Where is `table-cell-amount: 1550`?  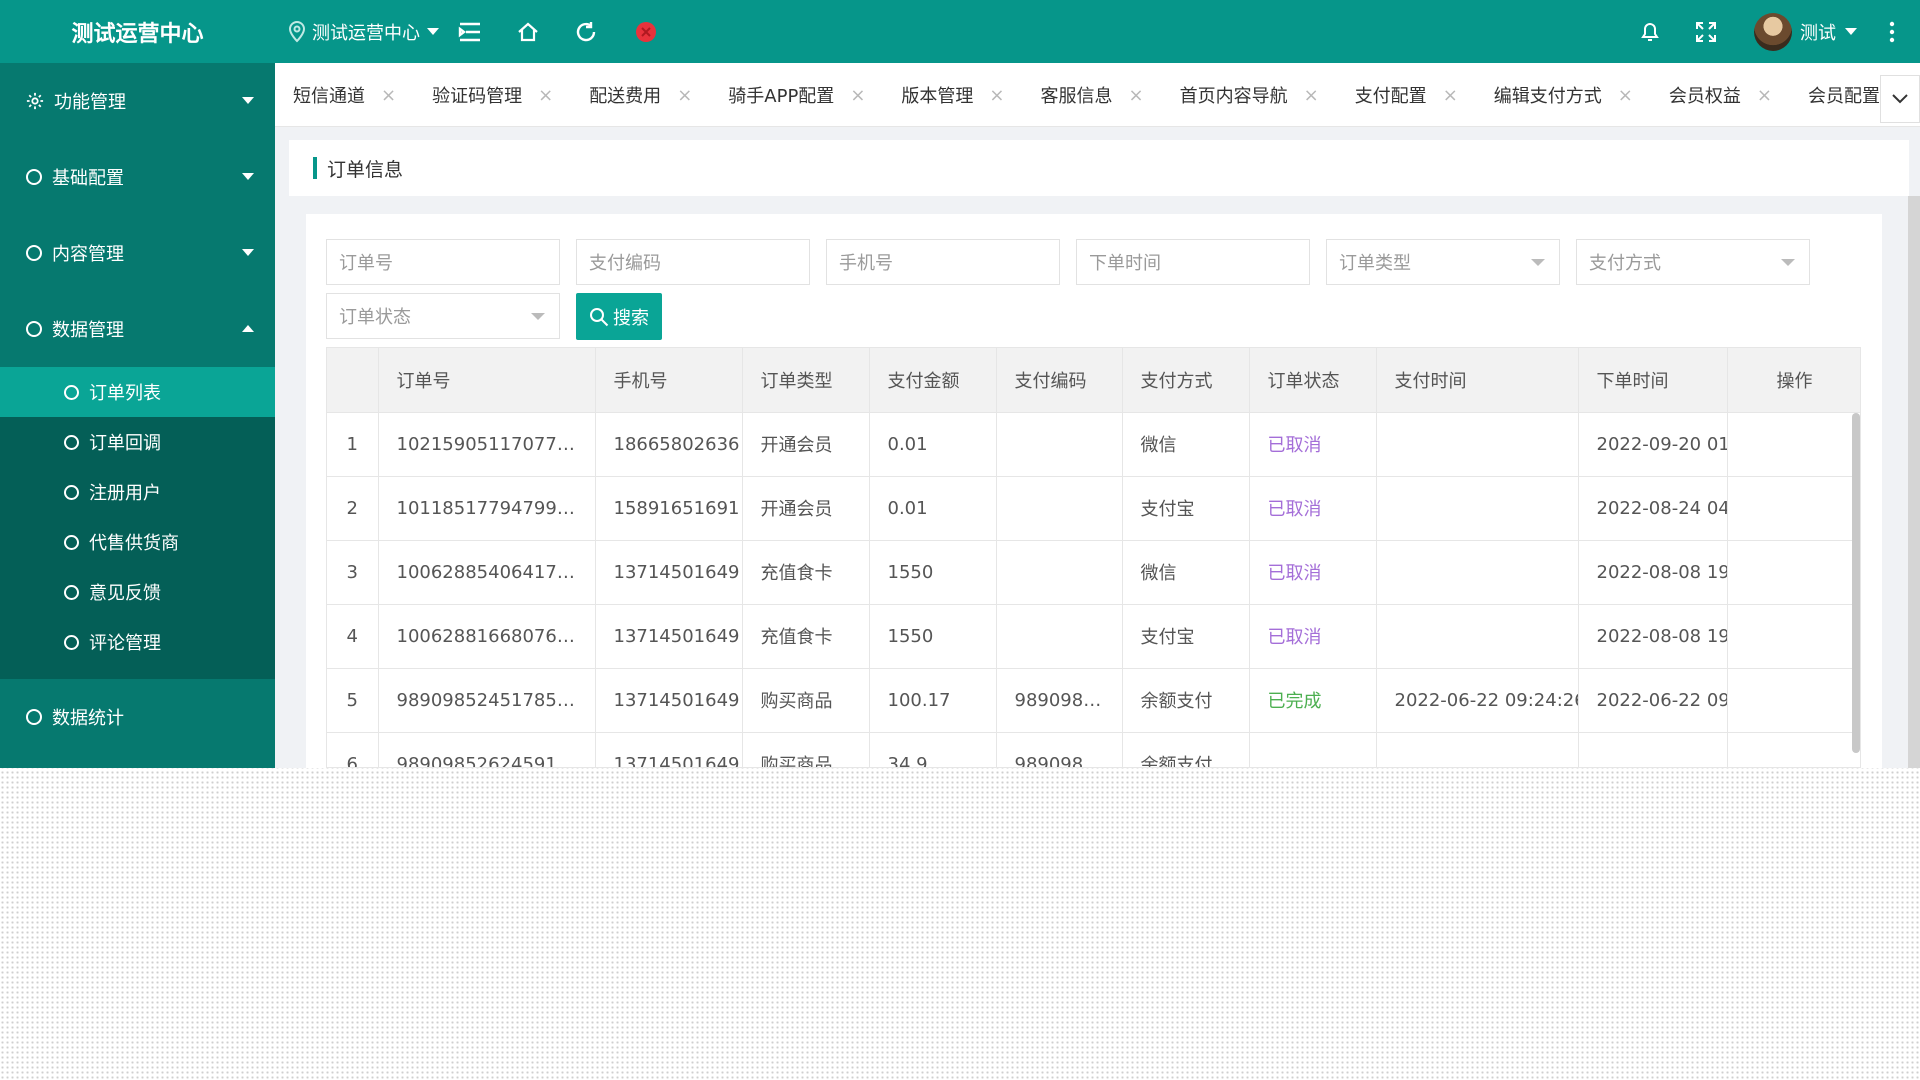 table-cell-amount: 1550 is located at coordinates (933, 636).